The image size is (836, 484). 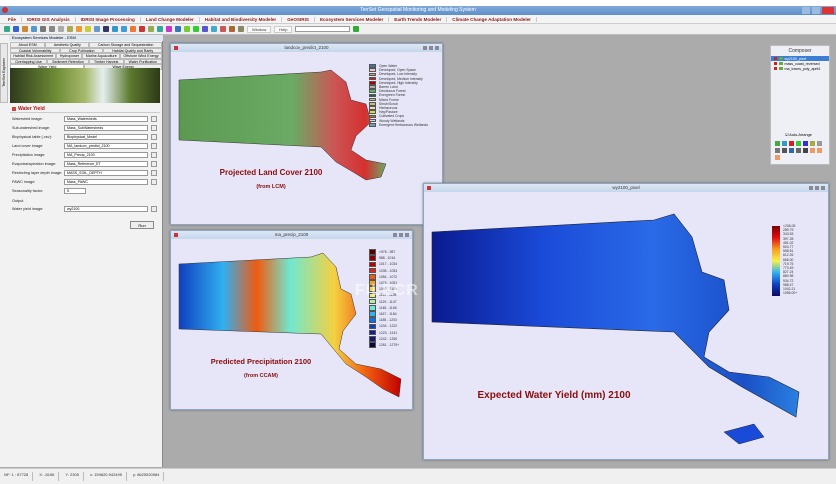 I want to click on play-icon, so click(x=356, y=29).